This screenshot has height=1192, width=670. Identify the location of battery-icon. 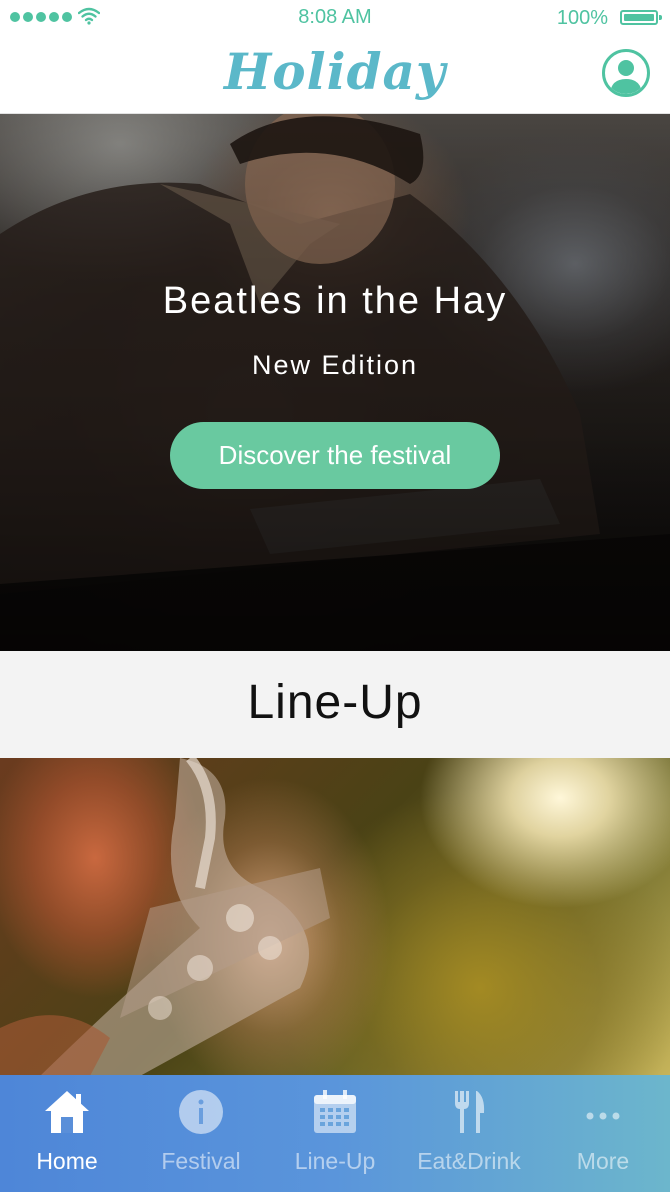
(641, 17).